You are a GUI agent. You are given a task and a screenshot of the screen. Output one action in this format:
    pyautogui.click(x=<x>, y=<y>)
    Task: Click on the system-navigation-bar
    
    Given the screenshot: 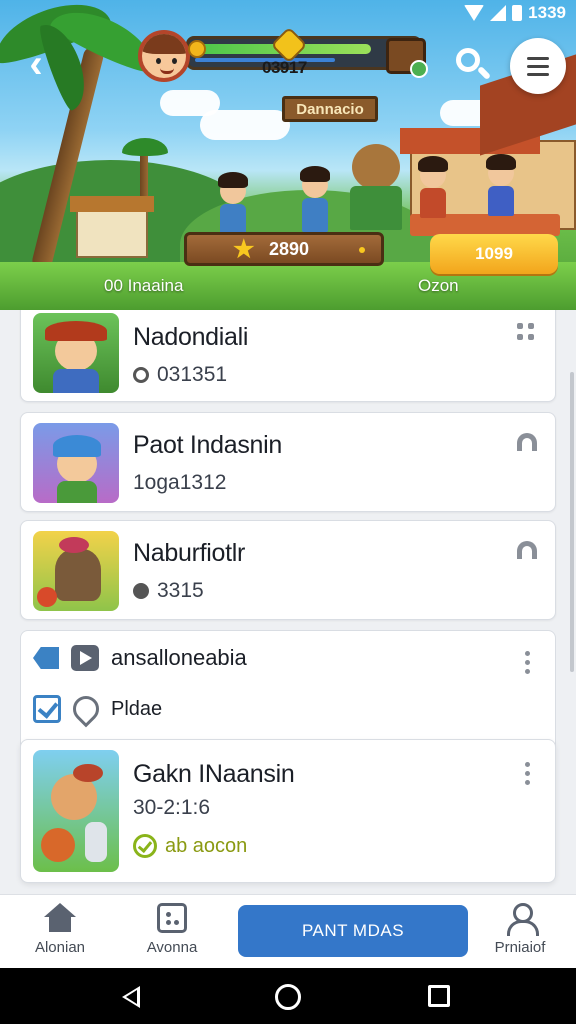 What is the action you would take?
    pyautogui.click(x=288, y=996)
    